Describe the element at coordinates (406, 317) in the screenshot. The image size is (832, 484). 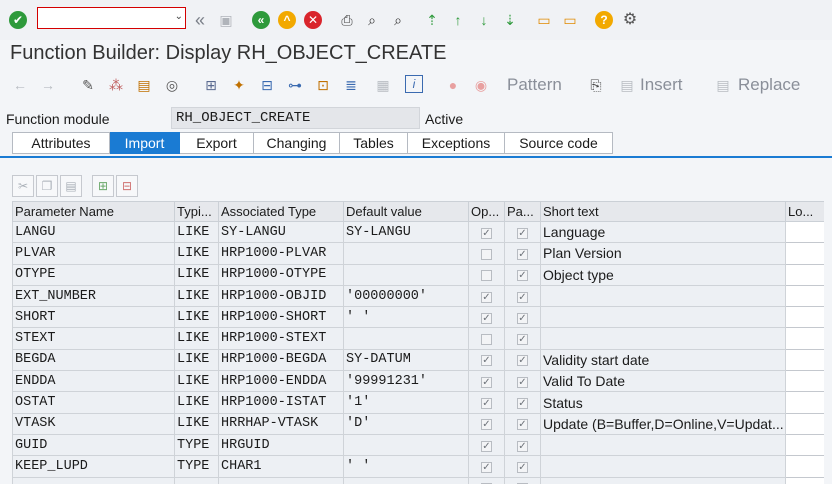
I see `default-value-cell: ' '` at that location.